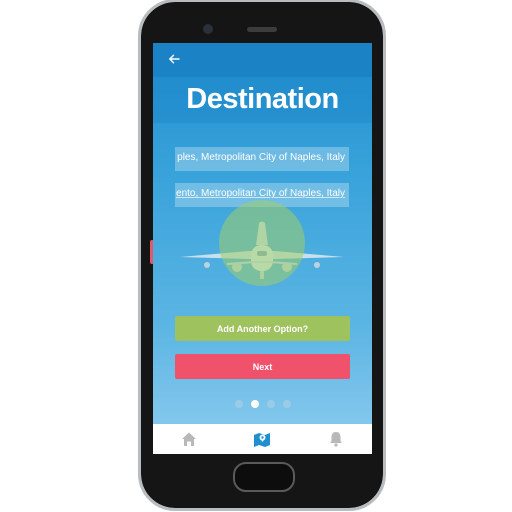 This screenshot has width=512, height=512. What do you see at coordinates (255, 404) in the screenshot?
I see `page-dot-active` at bounding box center [255, 404].